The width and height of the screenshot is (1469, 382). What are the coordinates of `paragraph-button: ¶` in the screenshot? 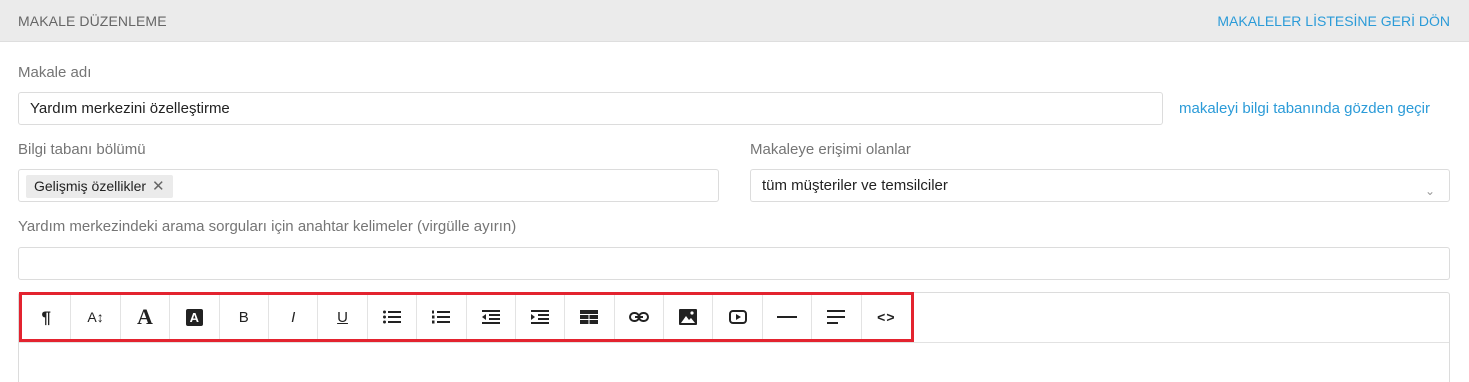 It's located at (47, 317).